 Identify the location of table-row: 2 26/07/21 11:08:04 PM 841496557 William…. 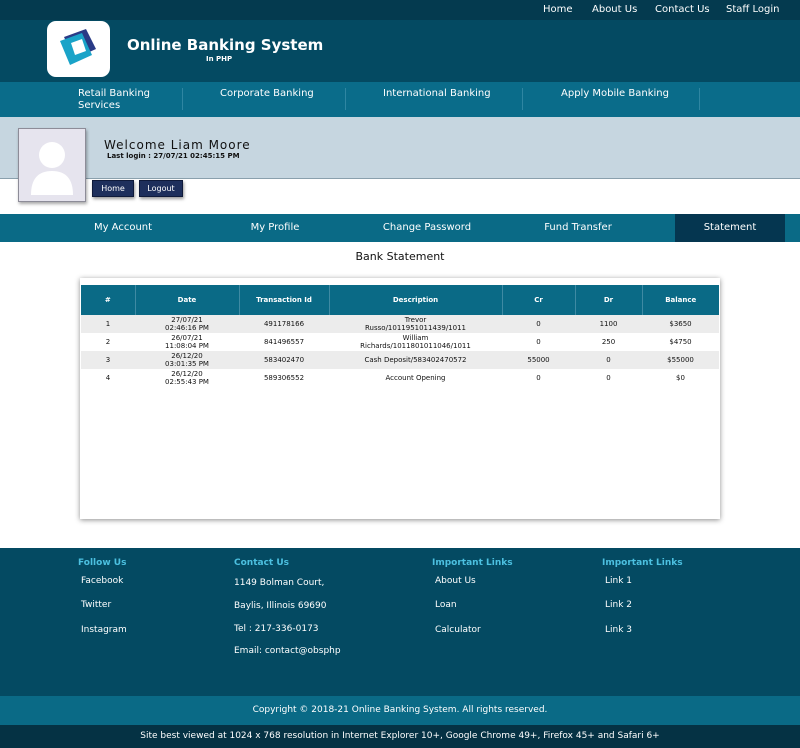
(400, 342).